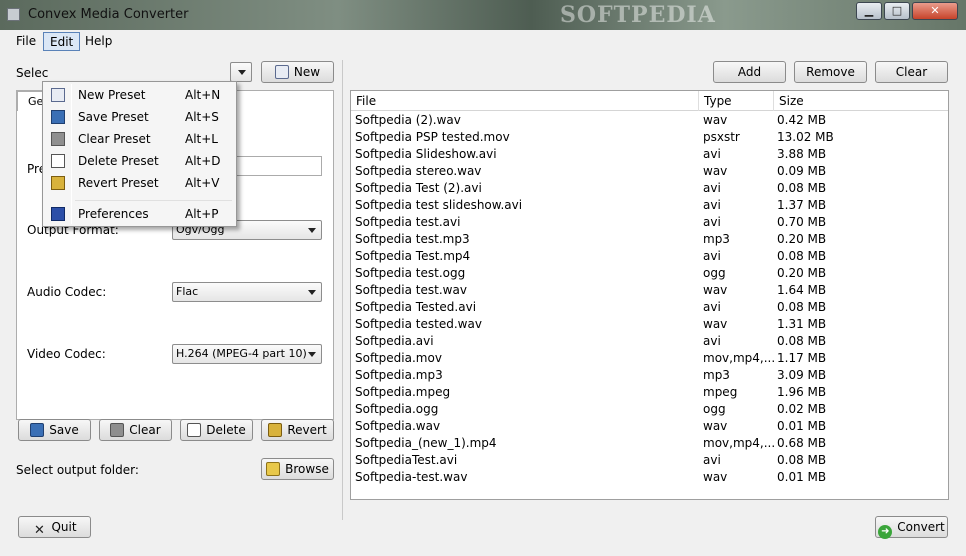  What do you see at coordinates (98, 41) in the screenshot?
I see `menu-help: Help` at bounding box center [98, 41].